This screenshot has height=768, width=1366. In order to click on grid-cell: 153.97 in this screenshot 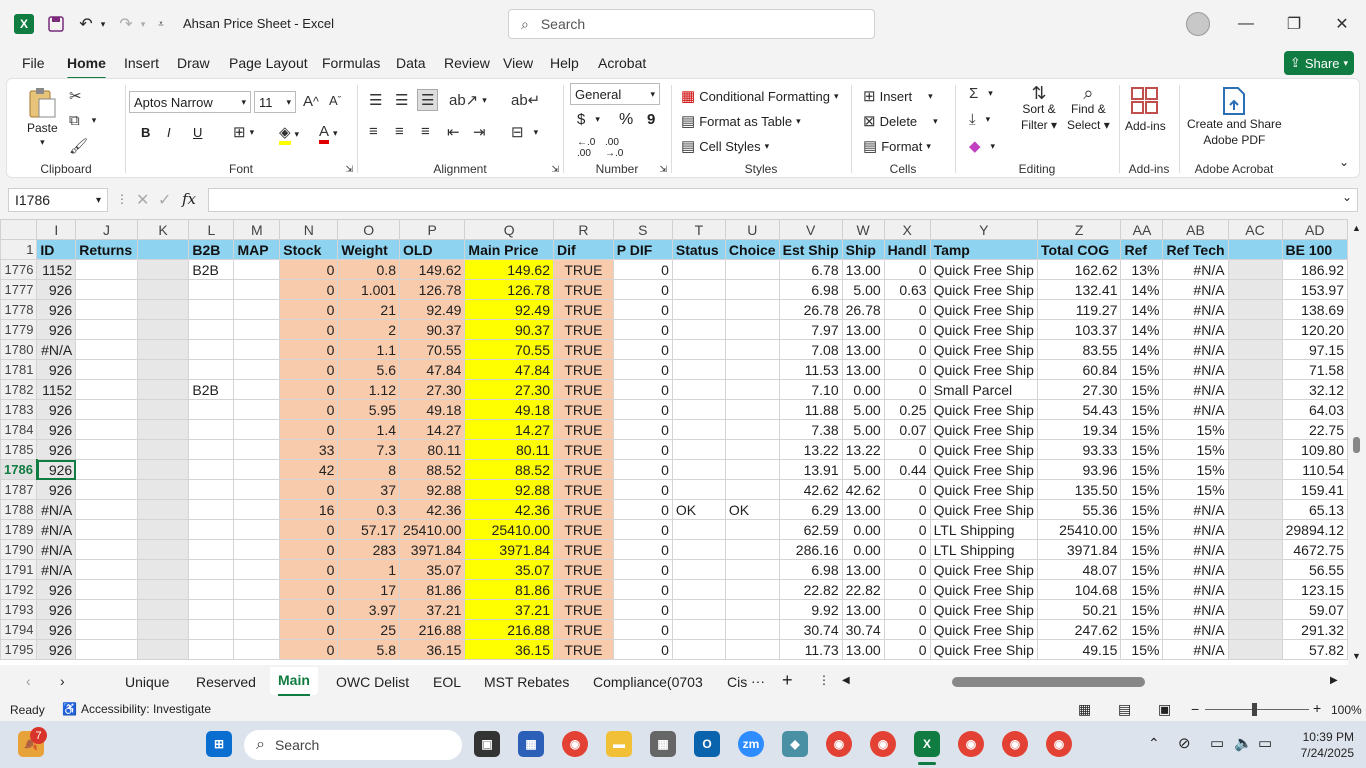, I will do `click(1314, 289)`.